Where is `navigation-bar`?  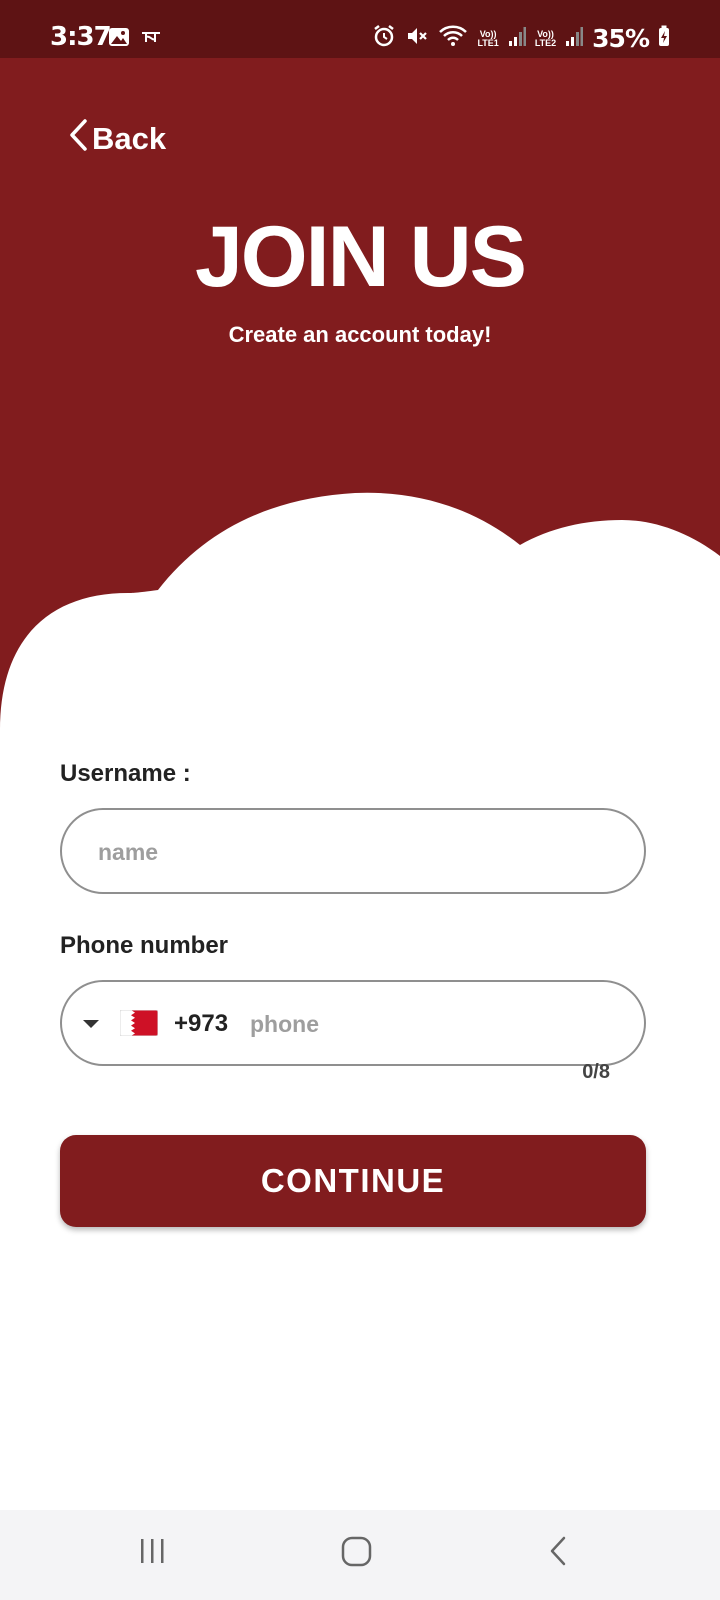
navigation-bar is located at coordinates (360, 1555).